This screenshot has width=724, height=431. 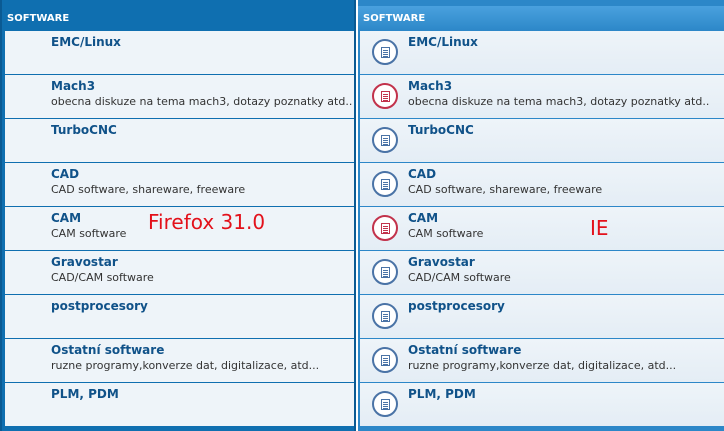 I want to click on ie-annotation: IE, so click(x=599, y=228).